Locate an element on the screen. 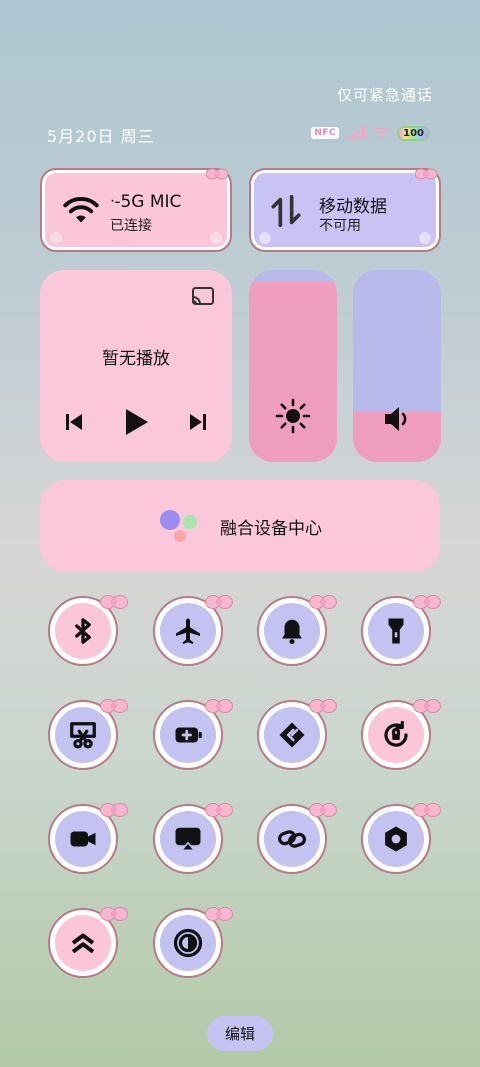 The width and height of the screenshot is (480, 1067). device-center-label: 融合设备中心 is located at coordinates (271, 528).